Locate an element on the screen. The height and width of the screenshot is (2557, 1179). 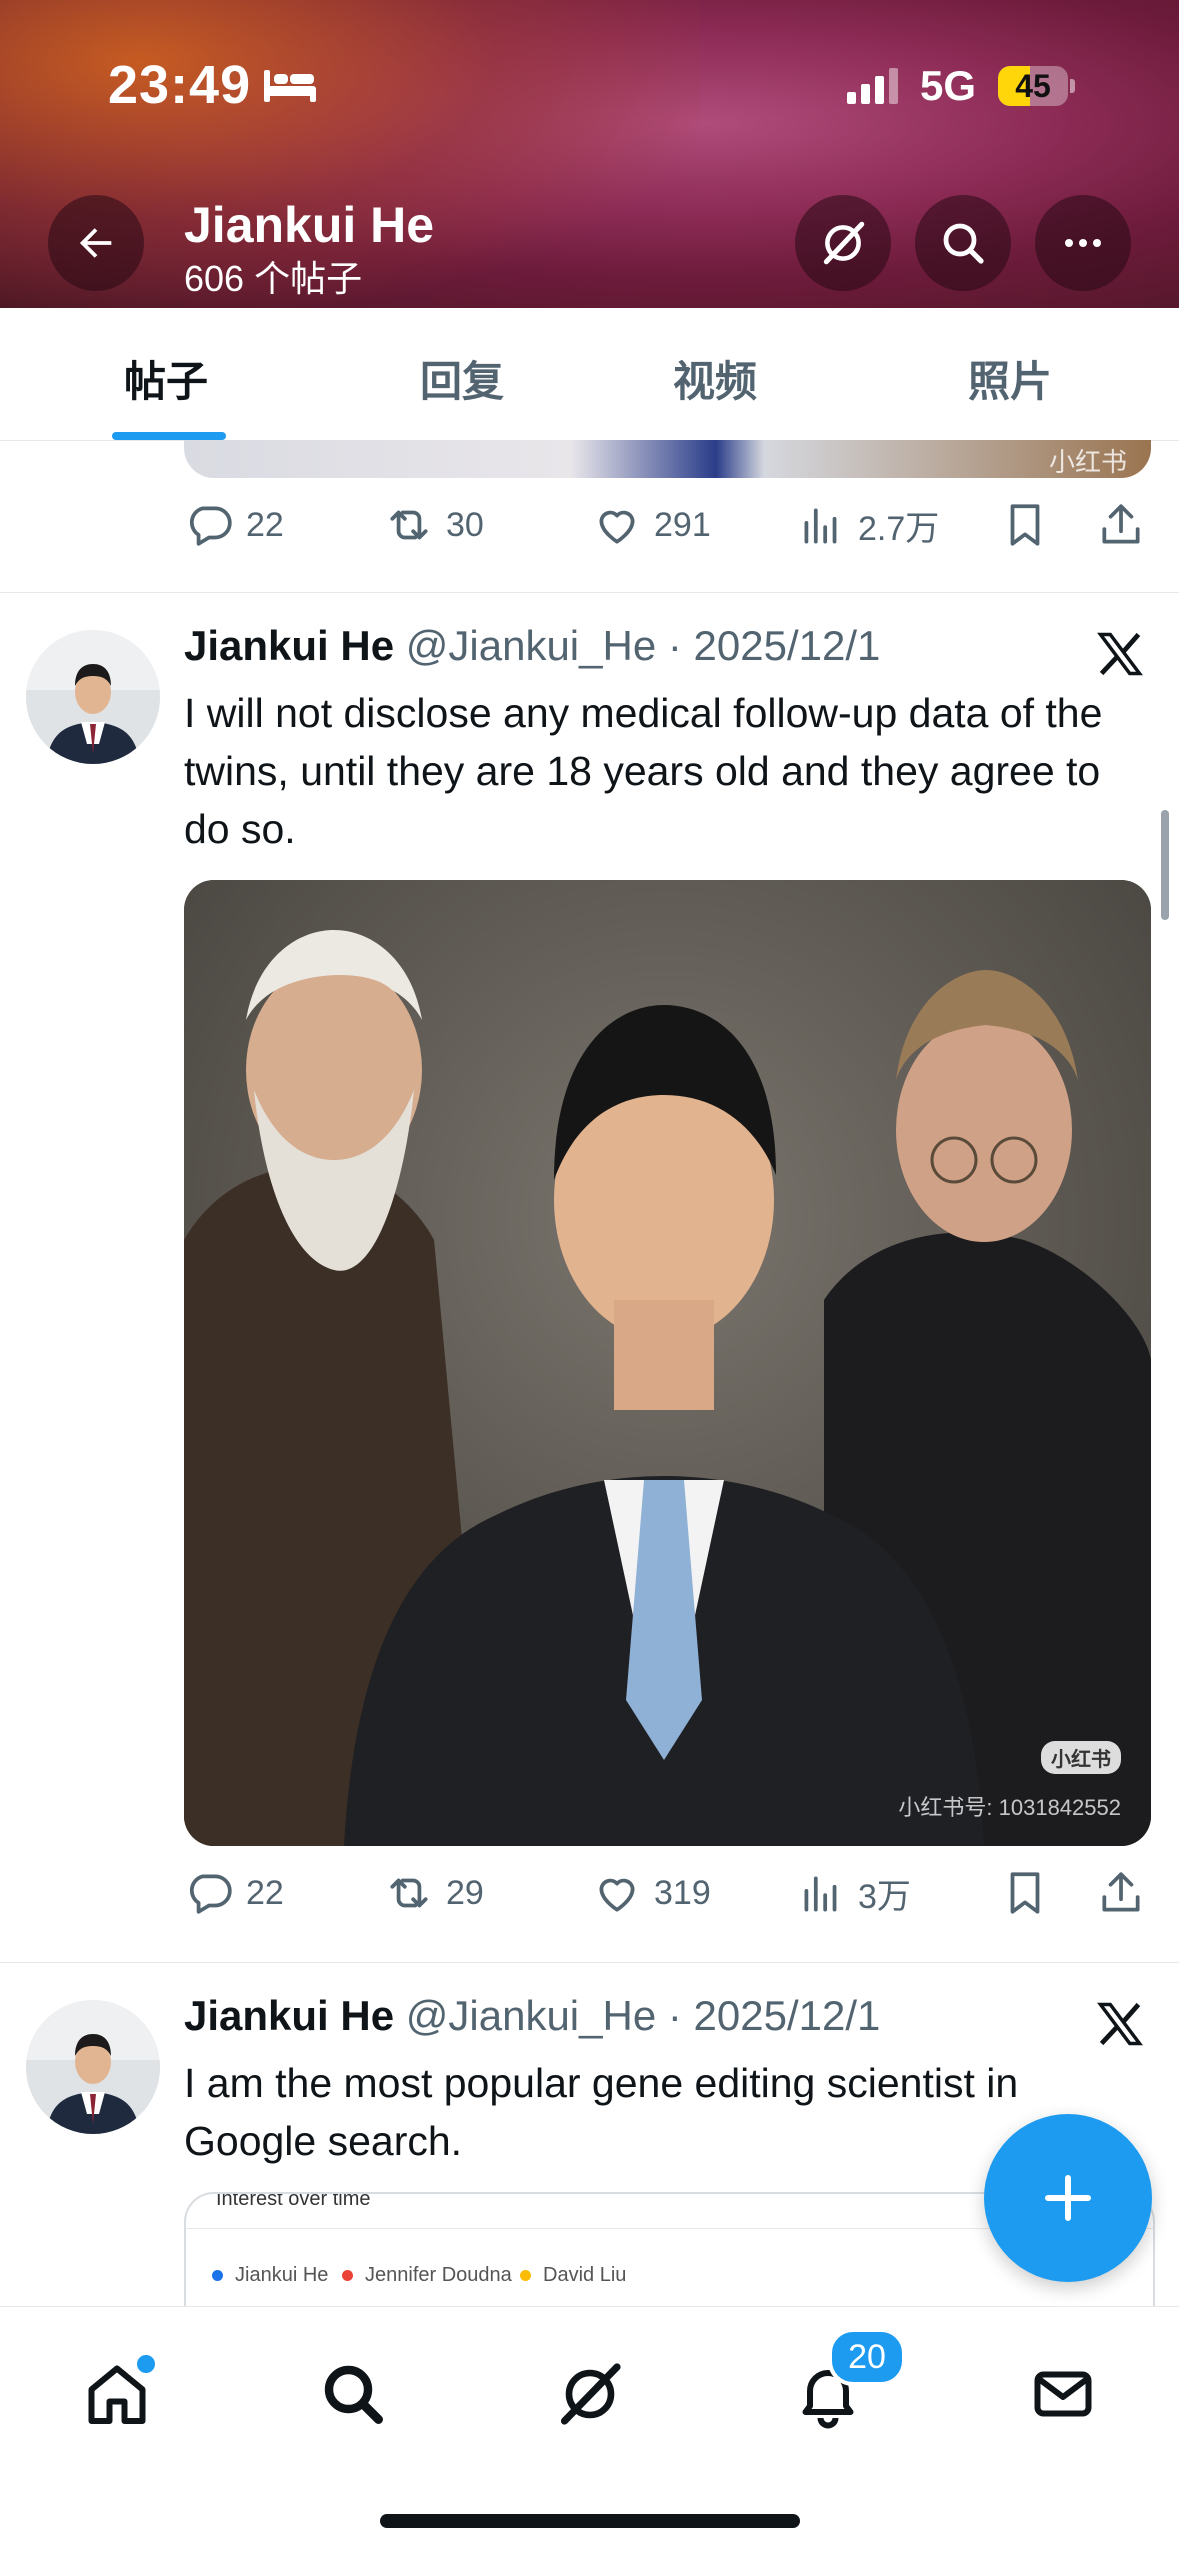
scrollbar is located at coordinates (1165, 865).